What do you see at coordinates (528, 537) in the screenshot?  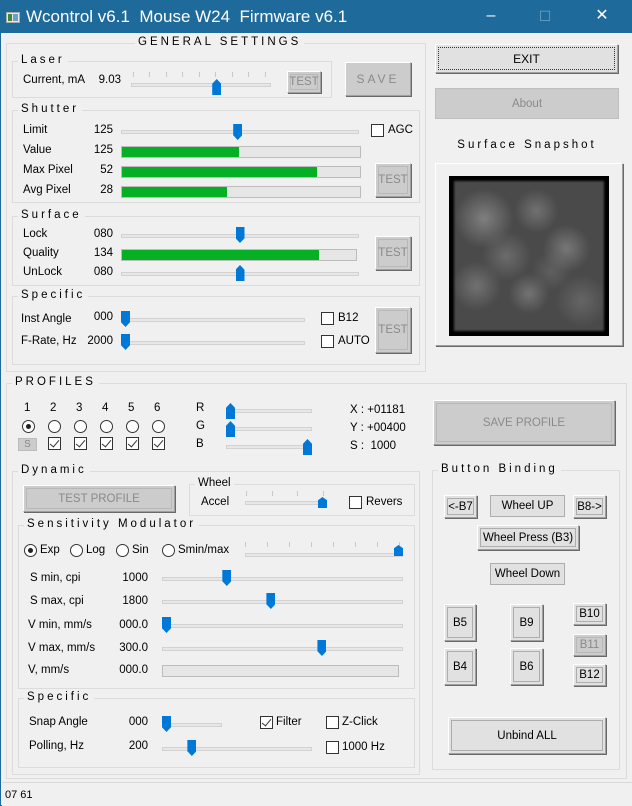 I see `wheel-press-button: Wheel Press (B3)` at bounding box center [528, 537].